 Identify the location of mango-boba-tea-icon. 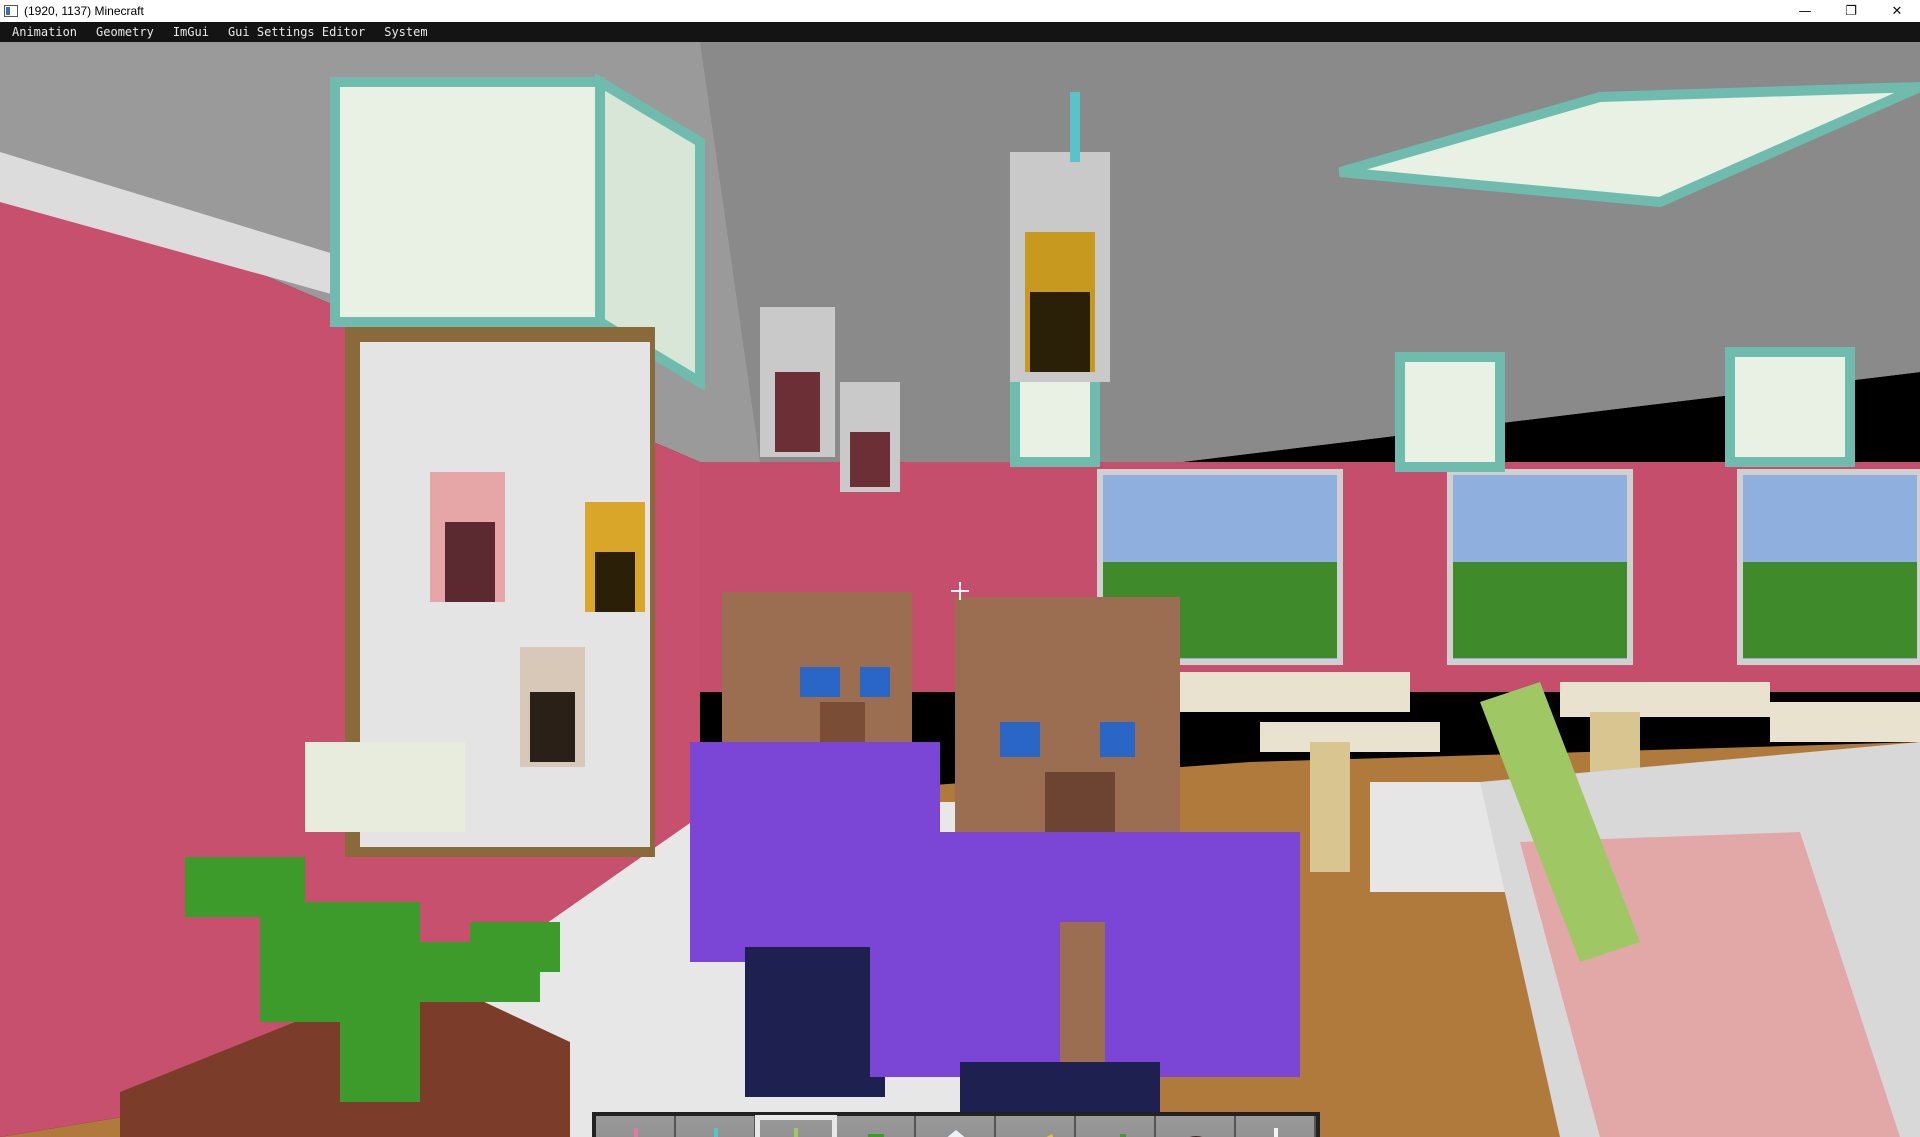
(716, 1132).